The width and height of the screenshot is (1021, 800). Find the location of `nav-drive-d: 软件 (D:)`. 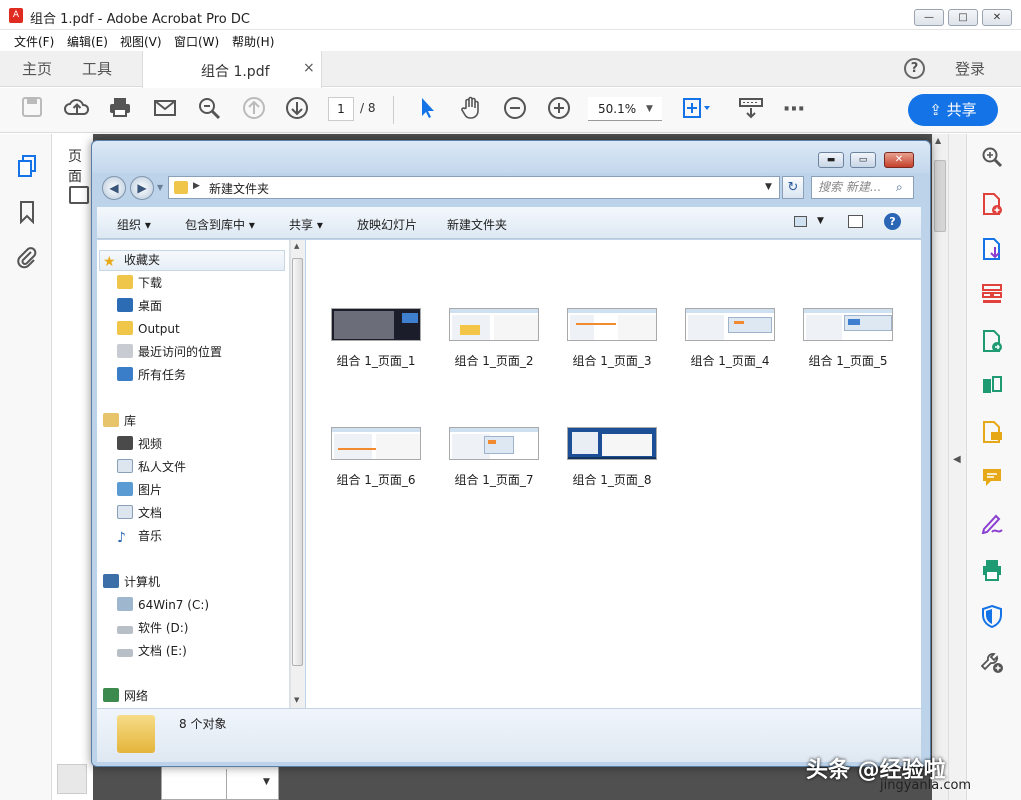

nav-drive-d: 软件 (D:) is located at coordinates (152, 628).